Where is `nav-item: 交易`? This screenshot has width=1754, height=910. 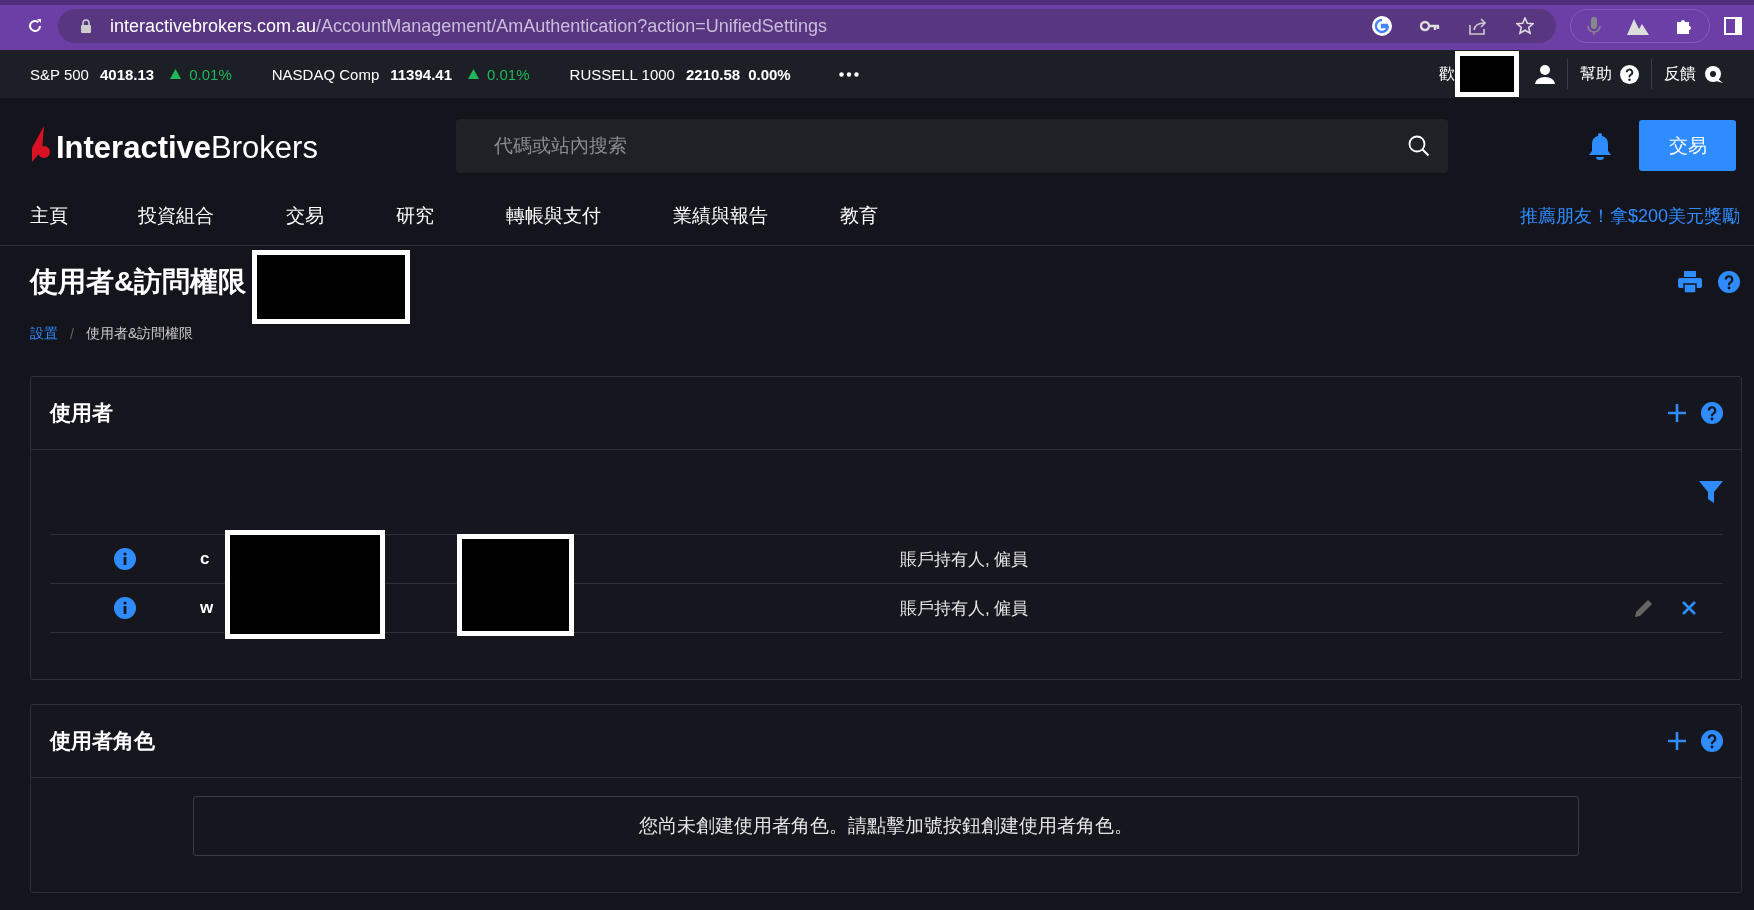
nav-item: 交易 is located at coordinates (305, 216).